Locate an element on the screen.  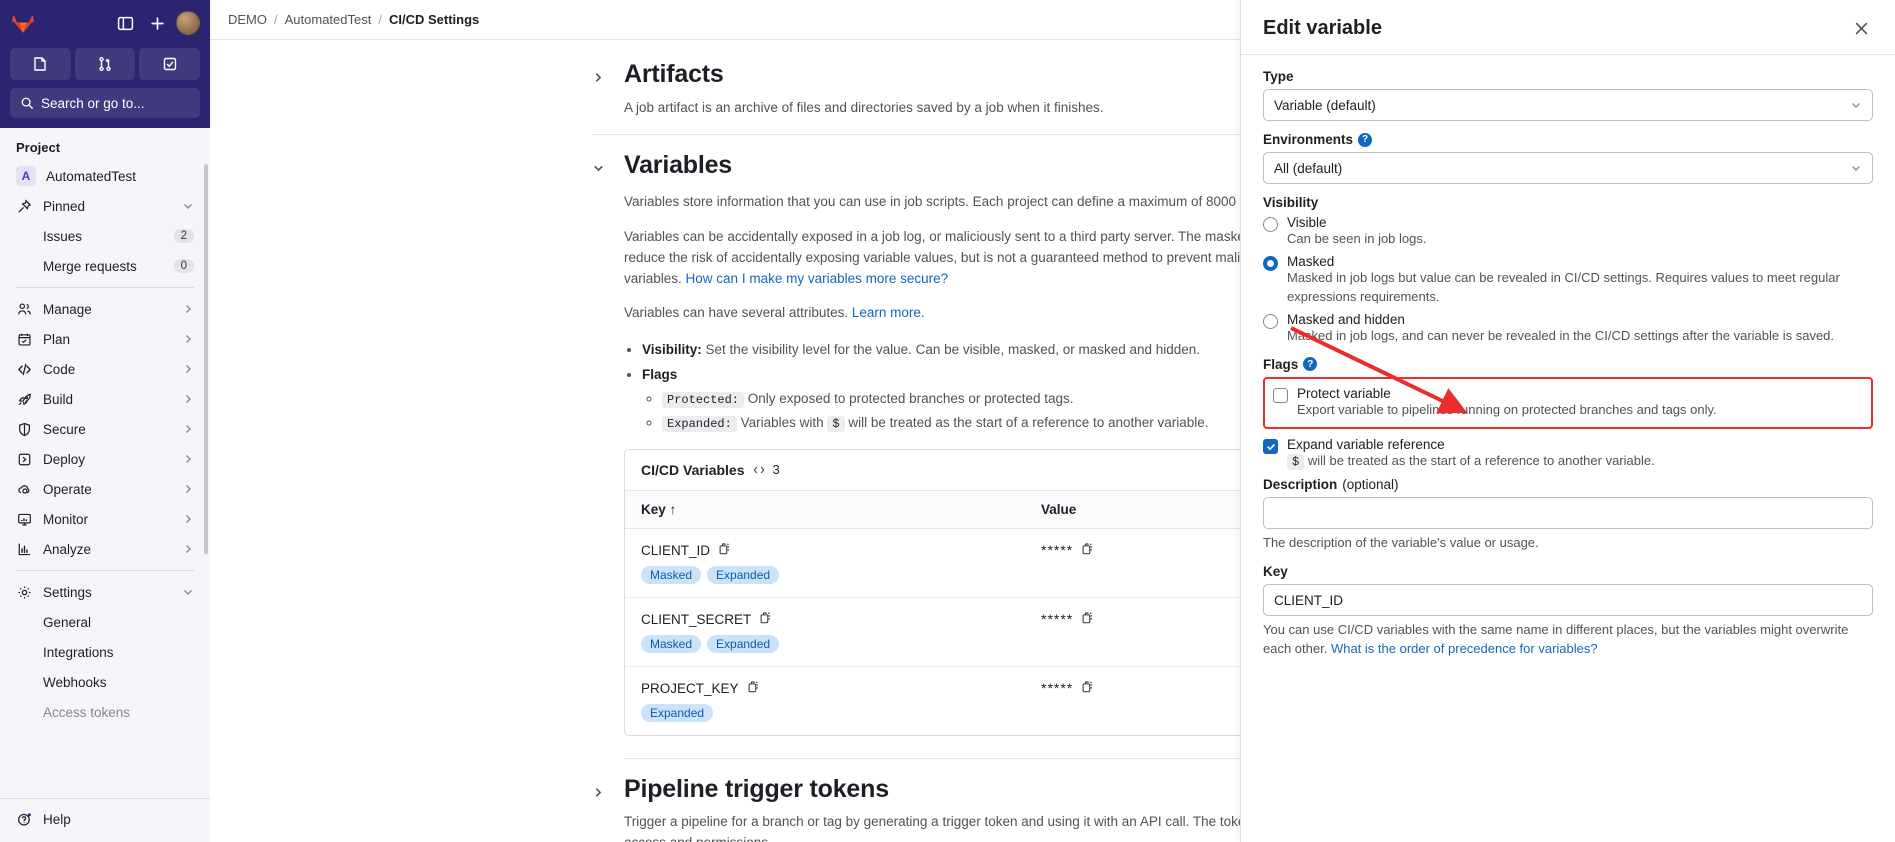
nav-divider is located at coordinates (105, 570).